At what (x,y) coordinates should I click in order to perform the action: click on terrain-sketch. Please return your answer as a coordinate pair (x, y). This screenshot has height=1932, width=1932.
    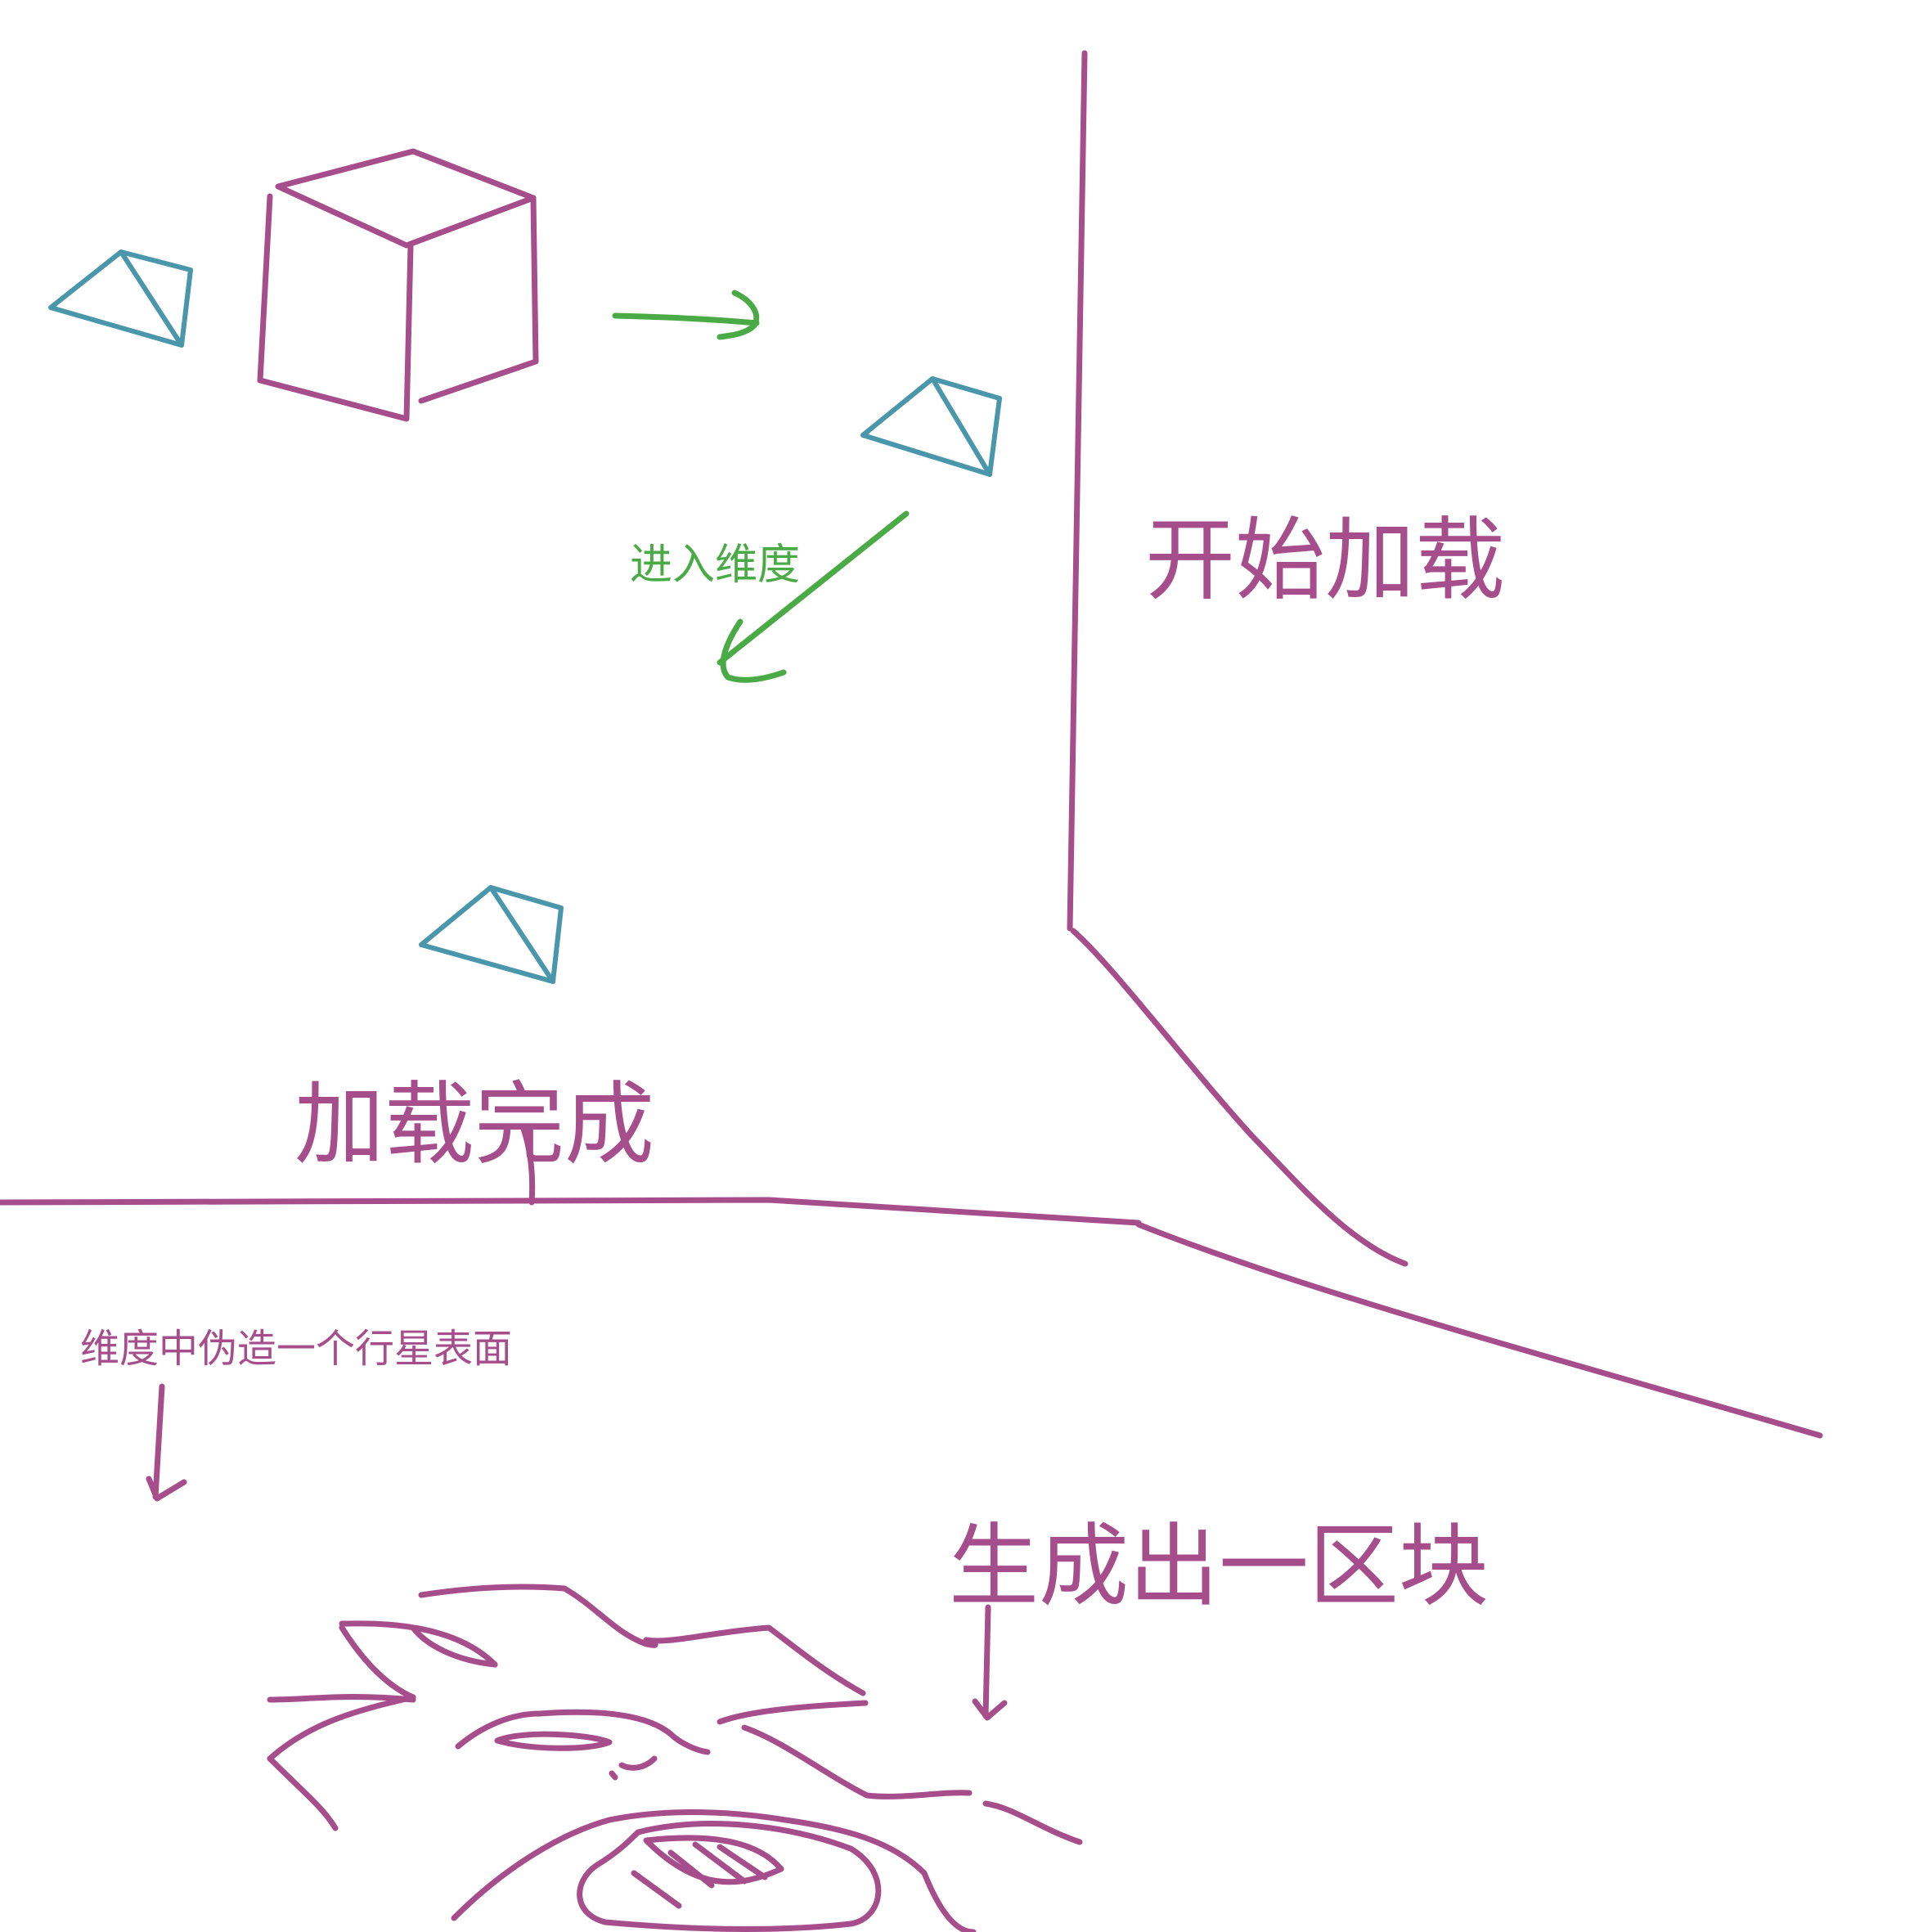
    Looking at the image, I should click on (675, 1758).